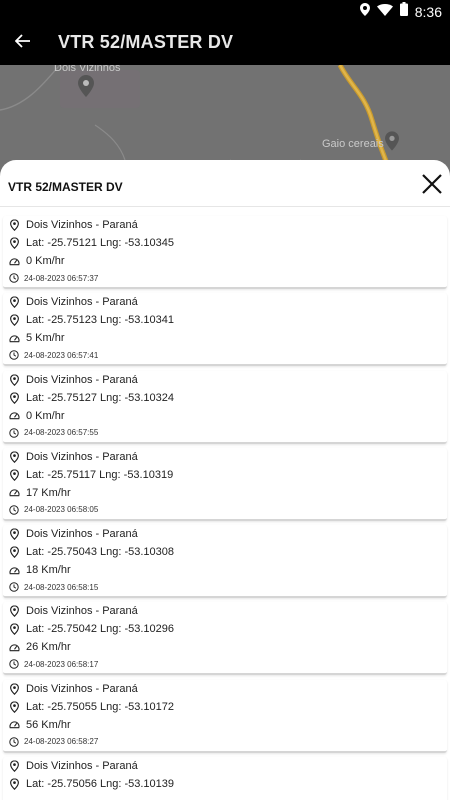 The height and width of the screenshot is (800, 450). I want to click on battery-icon, so click(403, 11).